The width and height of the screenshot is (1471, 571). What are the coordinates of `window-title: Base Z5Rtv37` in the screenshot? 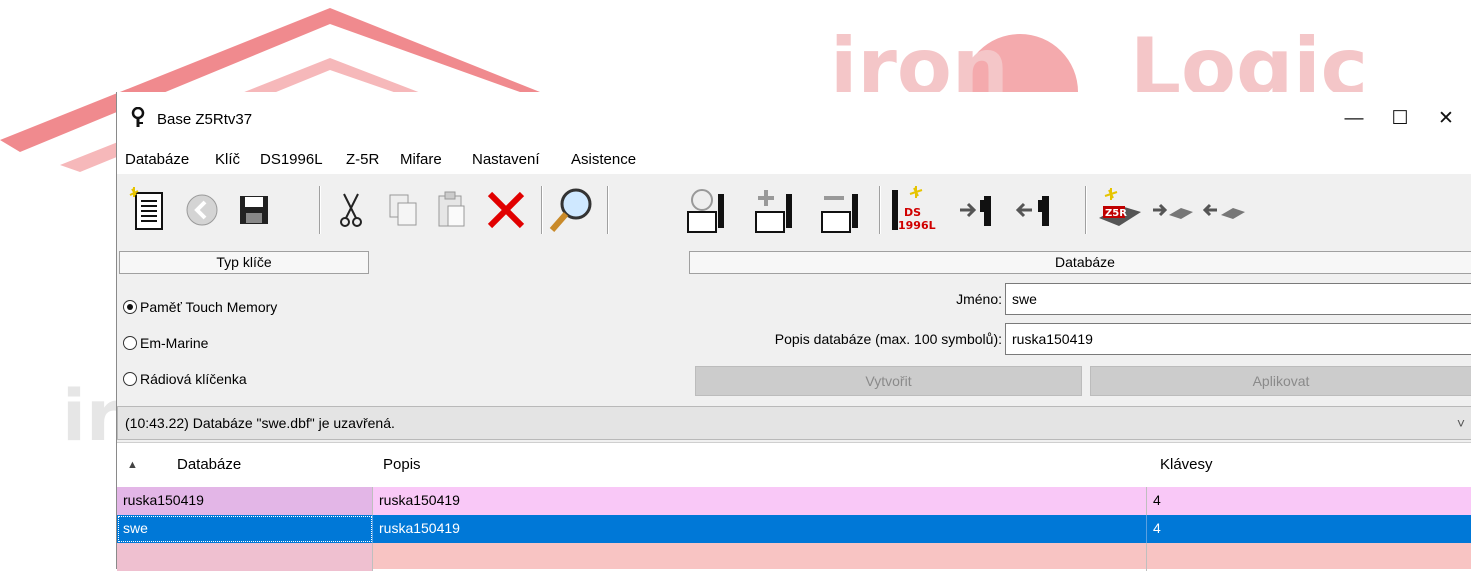 It's located at (205, 119).